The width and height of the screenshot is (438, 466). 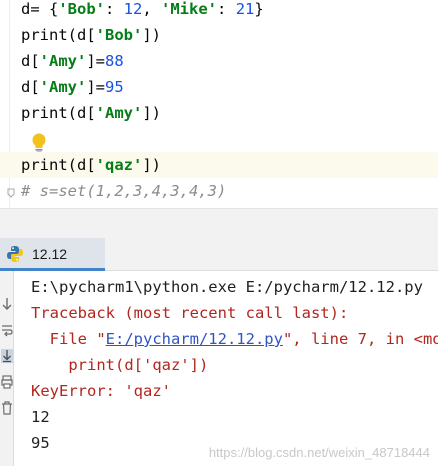 What do you see at coordinates (7, 356) in the screenshot?
I see `scroll-to-end-icon` at bounding box center [7, 356].